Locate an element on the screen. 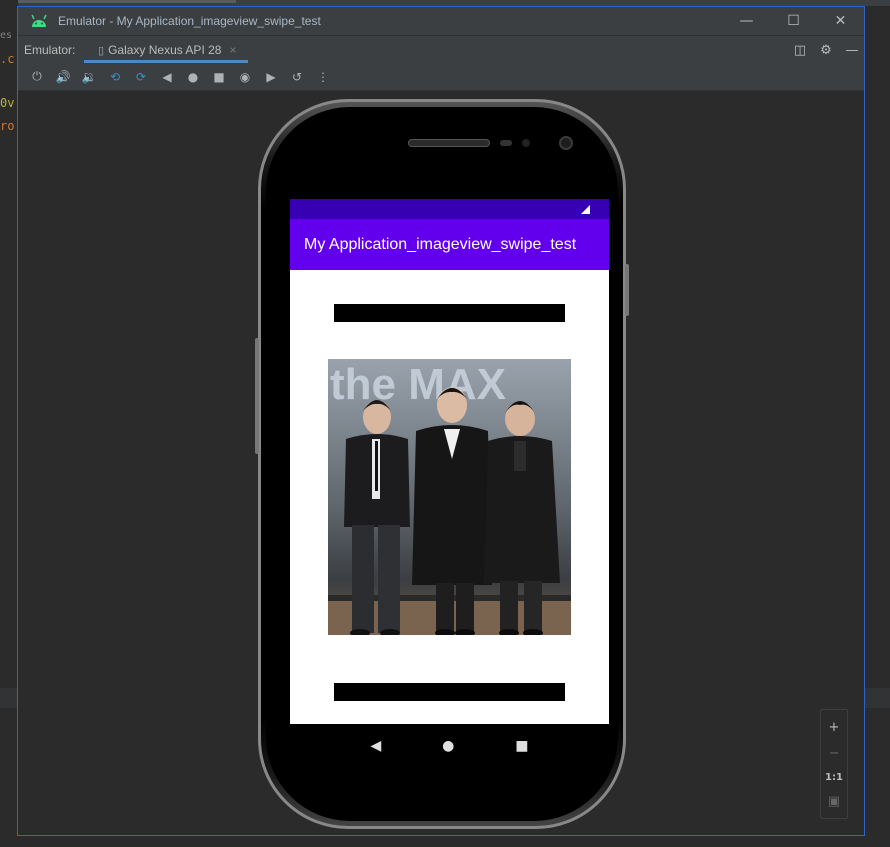 This screenshot has width=890, height=847. status-bar is located at coordinates (449, 209).